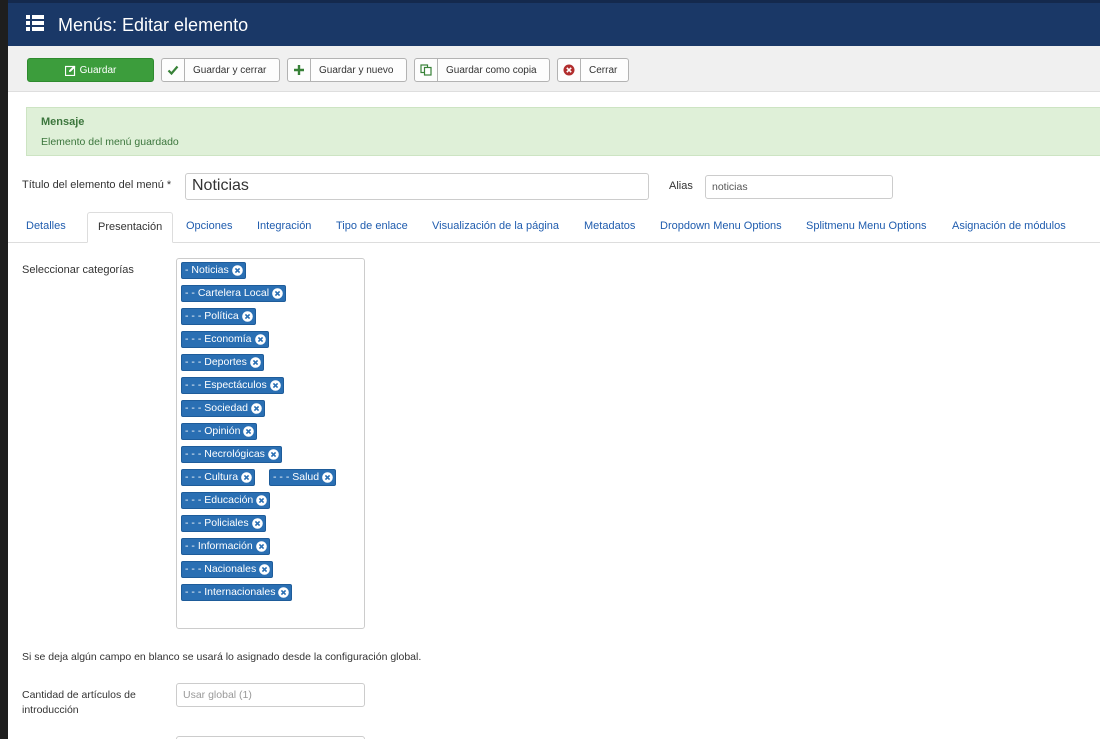 Image resolution: width=1100 pixels, height=739 pixels. What do you see at coordinates (213, 431) in the screenshot?
I see `category-tag-label: - - - Opinión` at bounding box center [213, 431].